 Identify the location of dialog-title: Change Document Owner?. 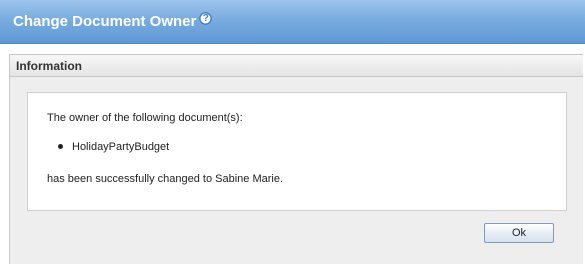
(113, 21).